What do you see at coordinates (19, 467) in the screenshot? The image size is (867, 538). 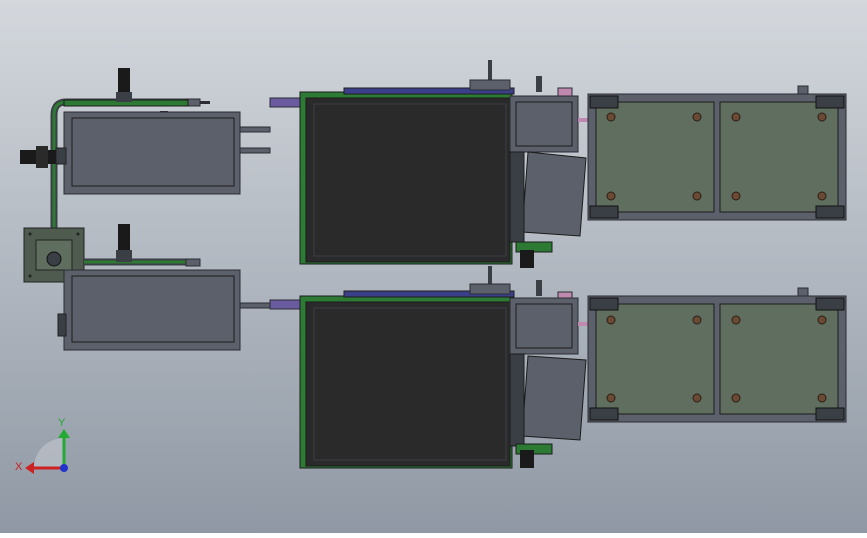 I see `x-axis-label: X` at bounding box center [19, 467].